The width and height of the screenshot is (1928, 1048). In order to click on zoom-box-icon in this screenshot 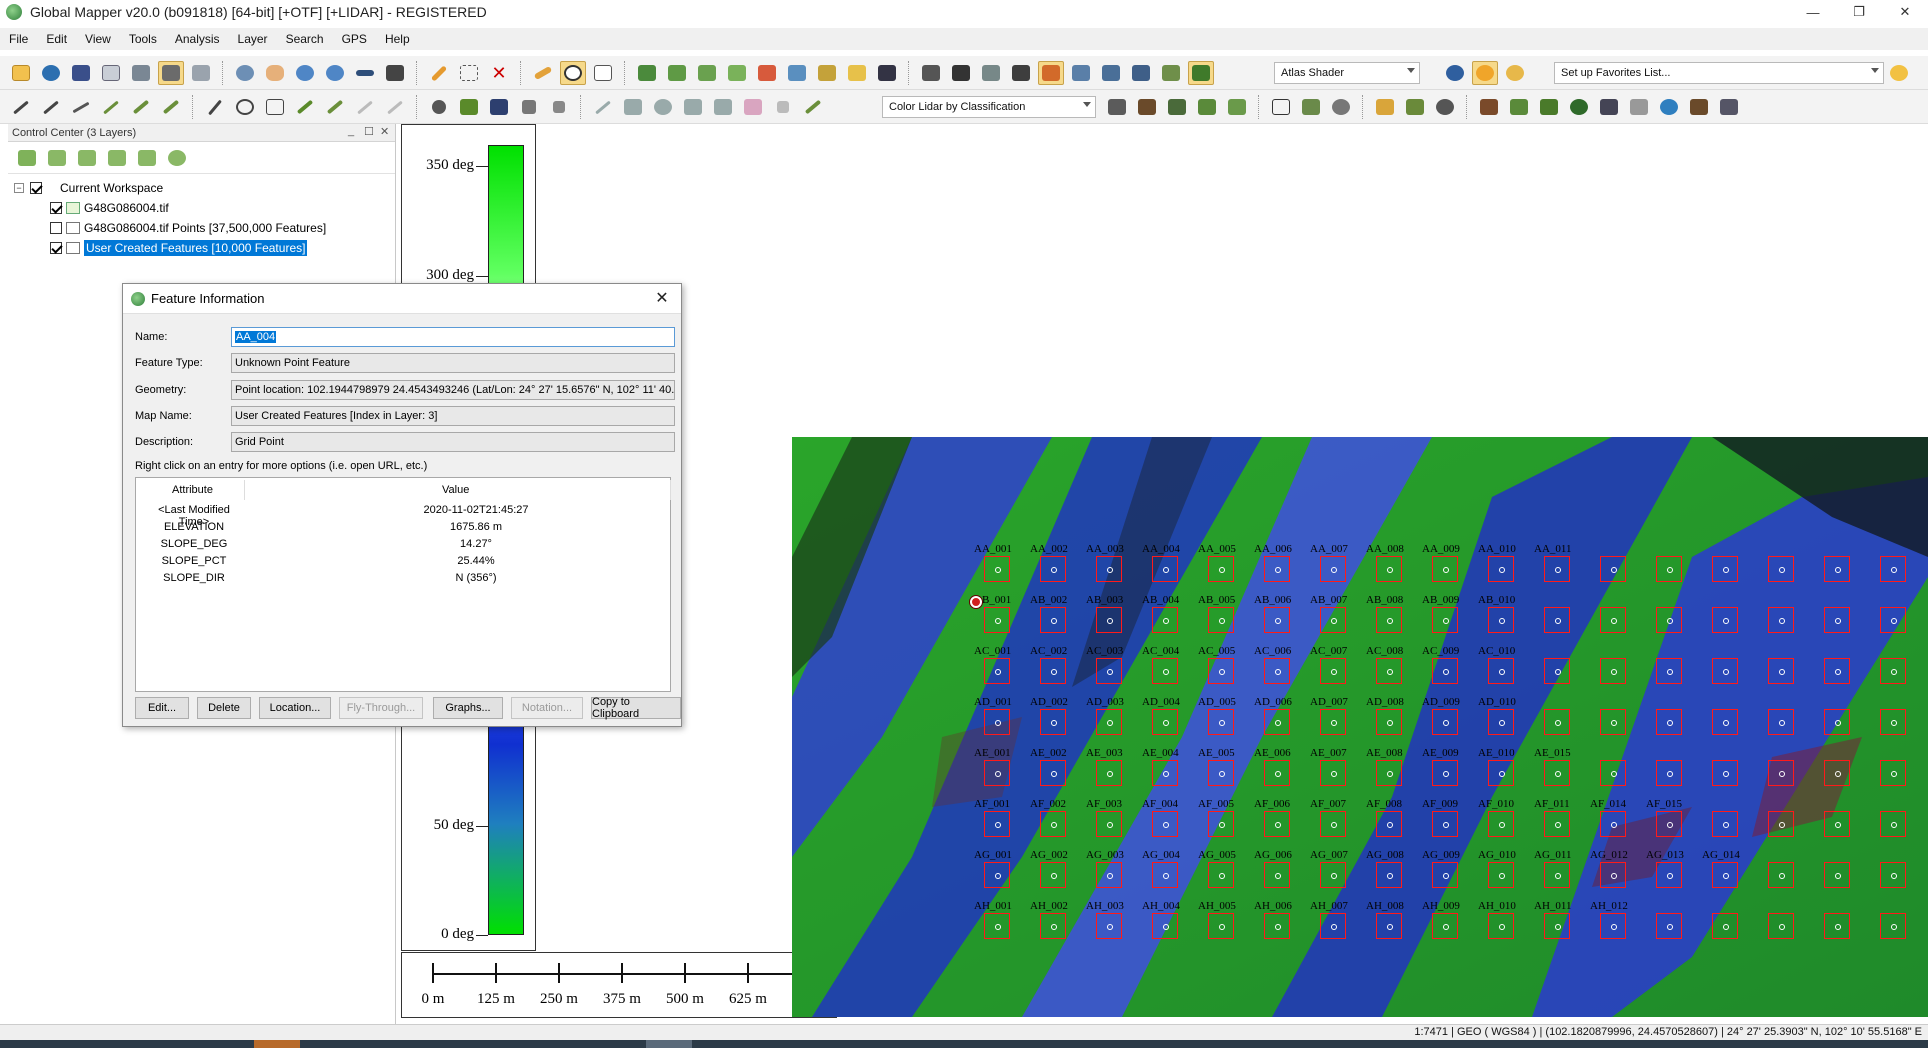, I will do `click(245, 73)`.